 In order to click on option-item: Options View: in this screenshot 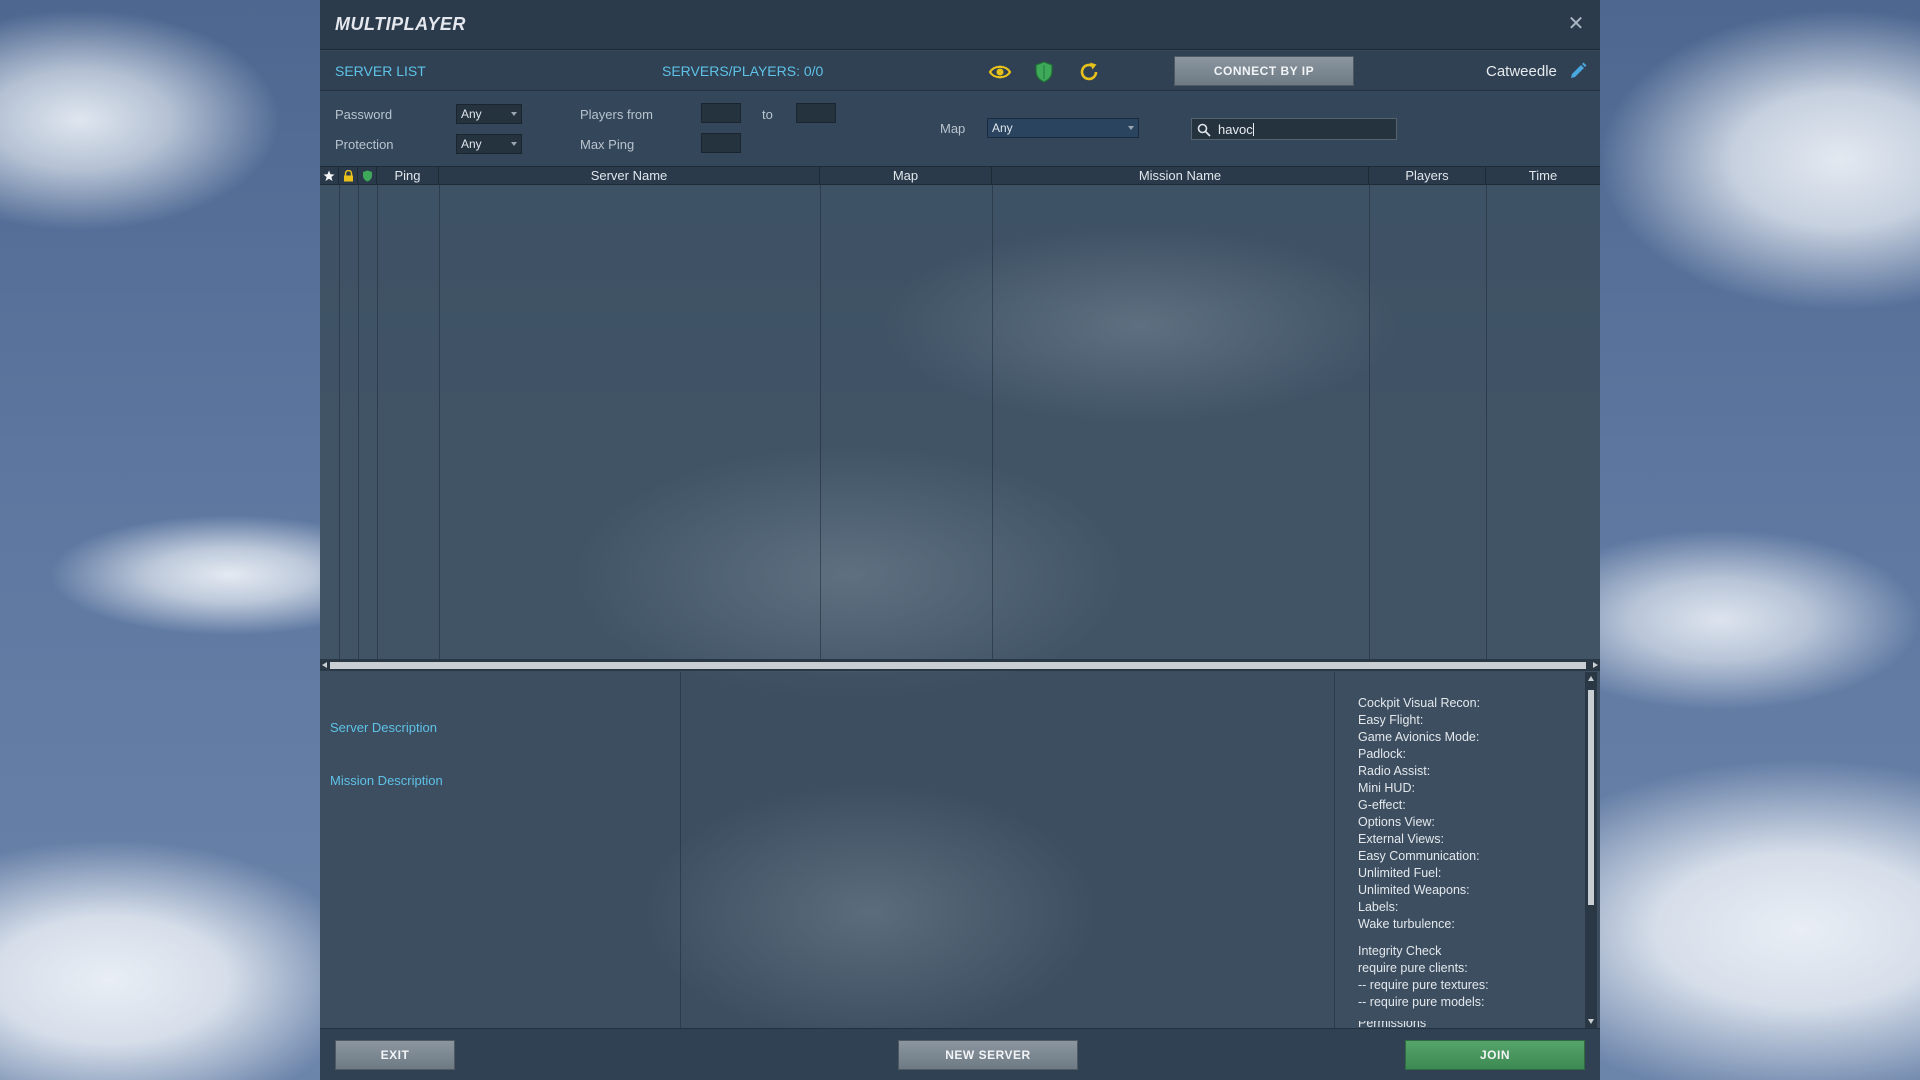, I will do `click(1396, 822)`.